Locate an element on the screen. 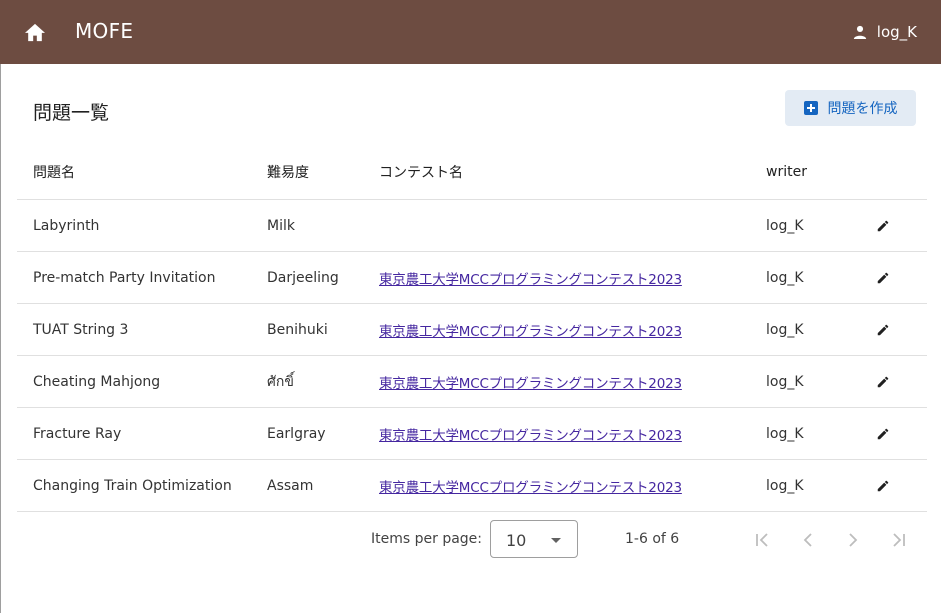 The width and height of the screenshot is (941, 613). table-row: Labyrinth Milk log_K is located at coordinates (472, 225).